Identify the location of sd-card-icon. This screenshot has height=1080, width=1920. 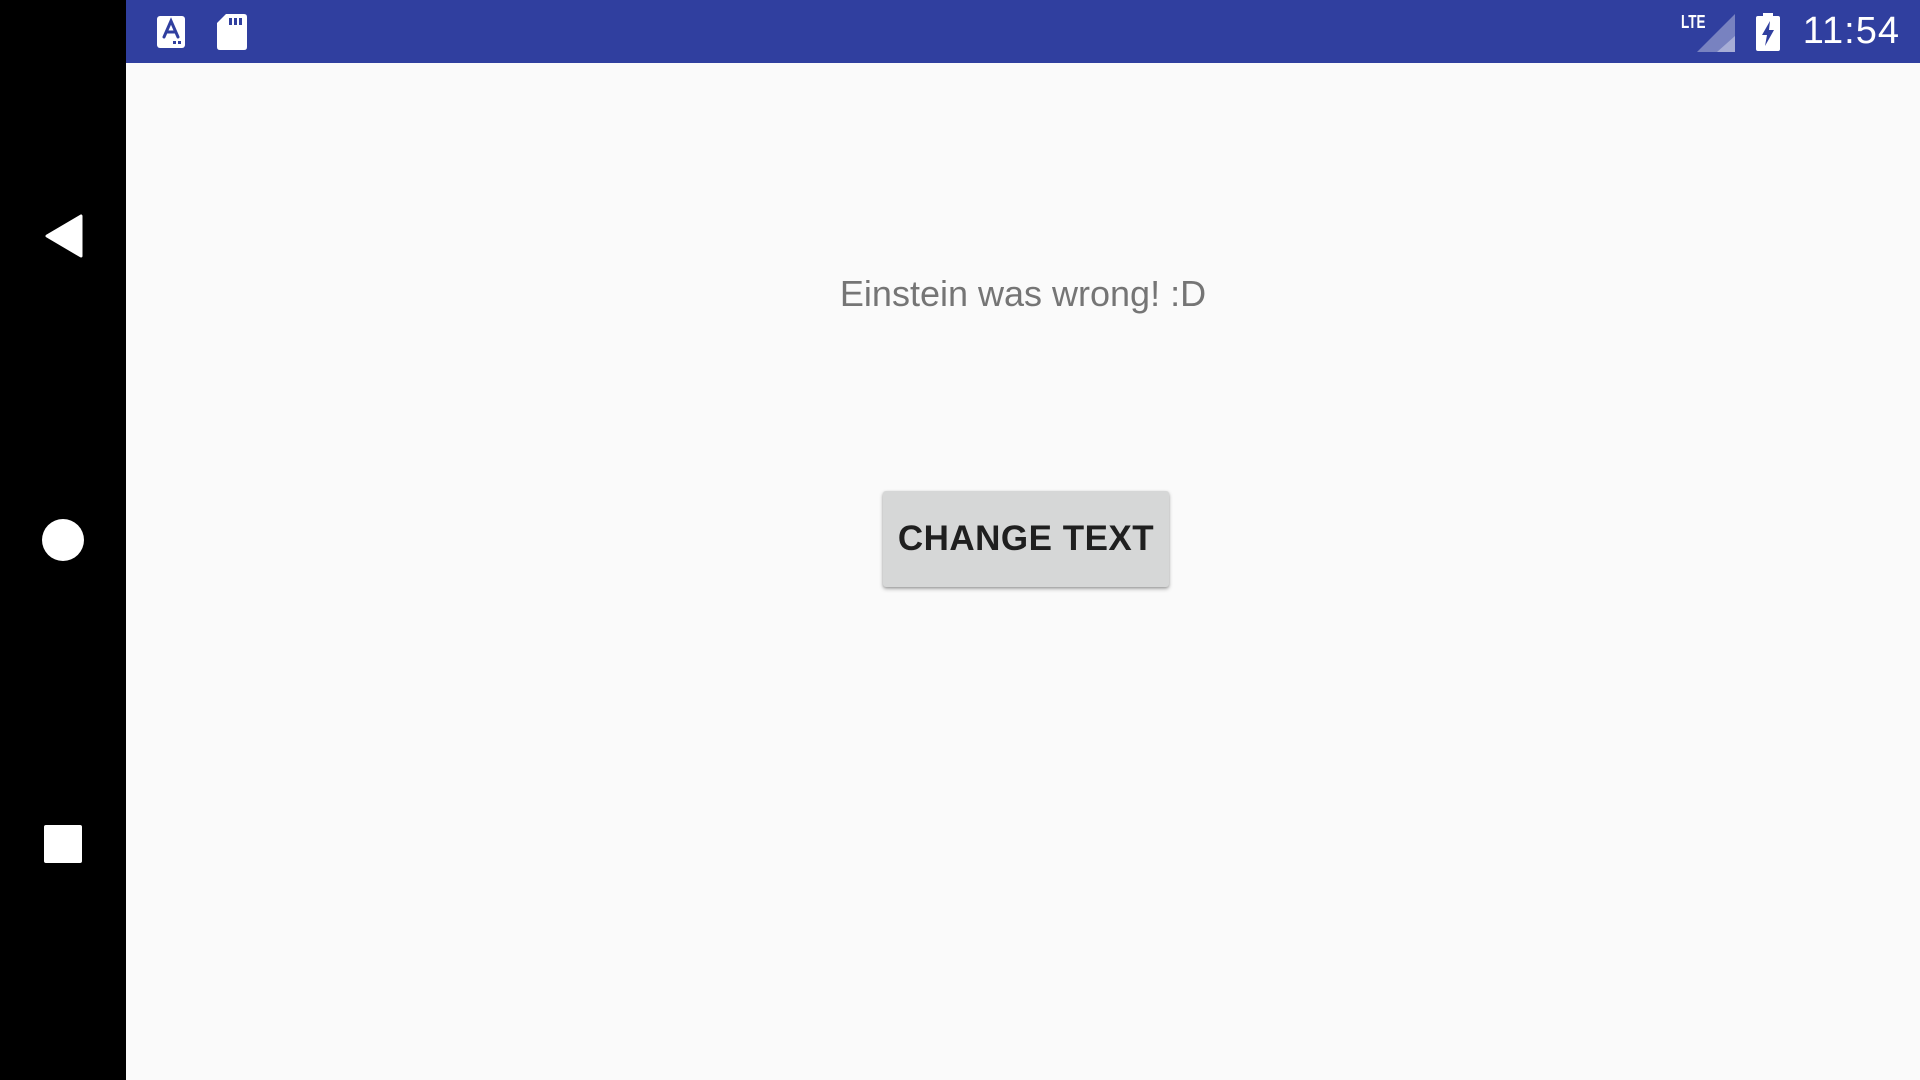
(232, 31).